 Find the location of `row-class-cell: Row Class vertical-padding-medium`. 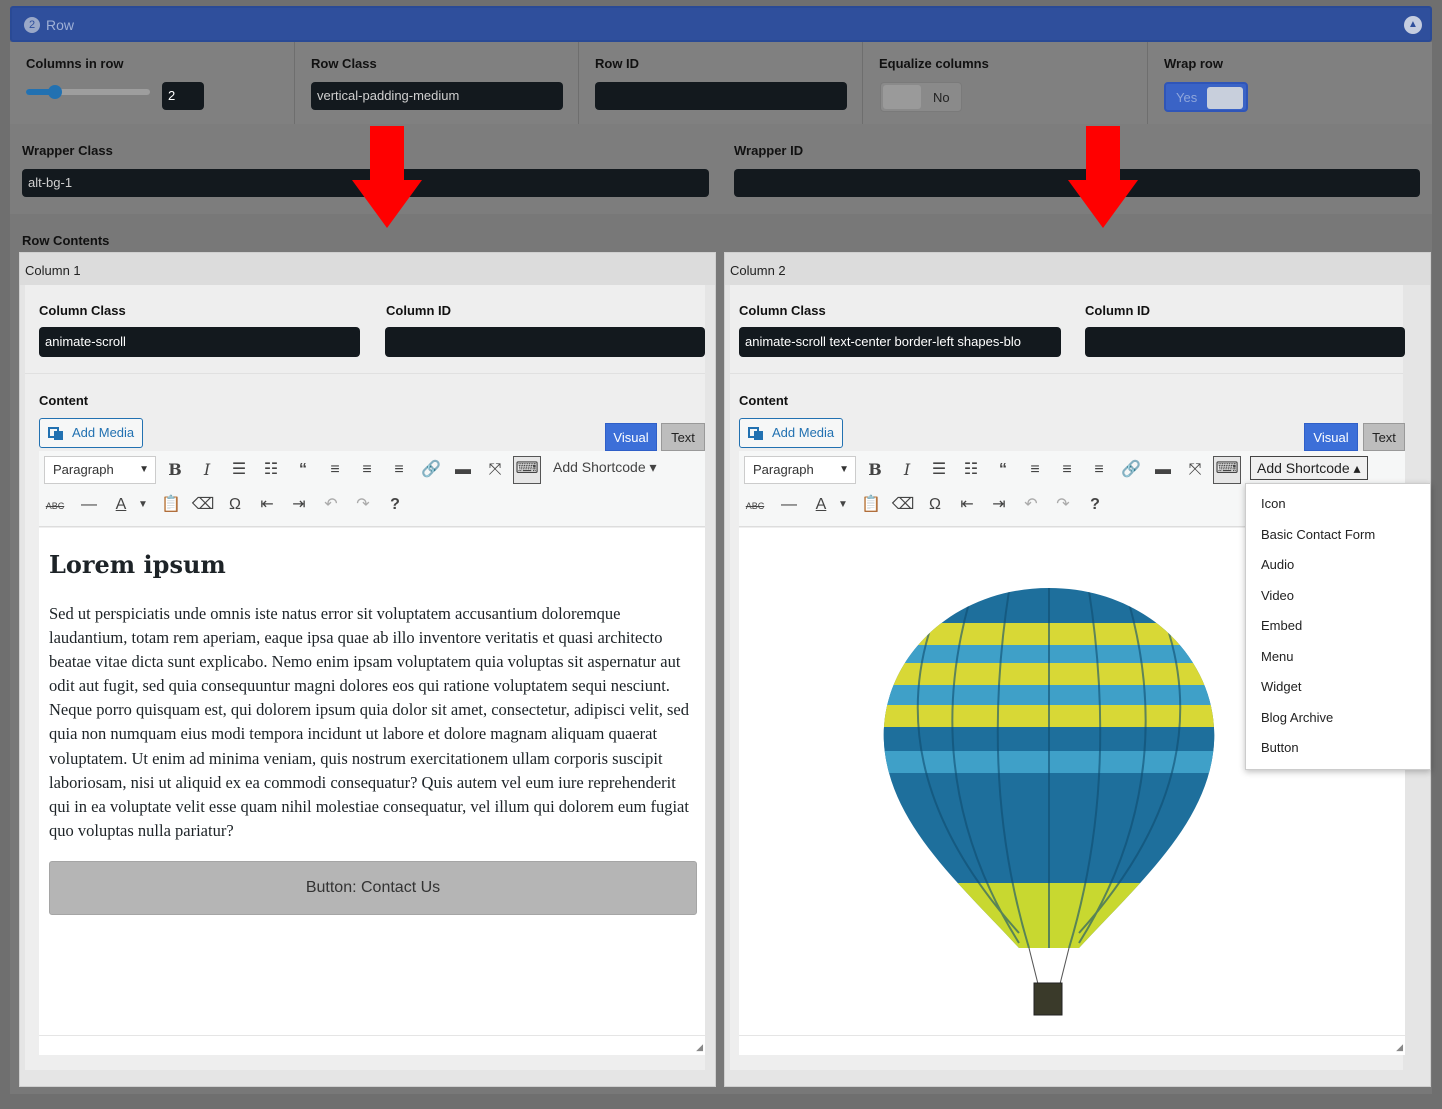

row-class-cell: Row Class vertical-padding-medium is located at coordinates (437, 83).